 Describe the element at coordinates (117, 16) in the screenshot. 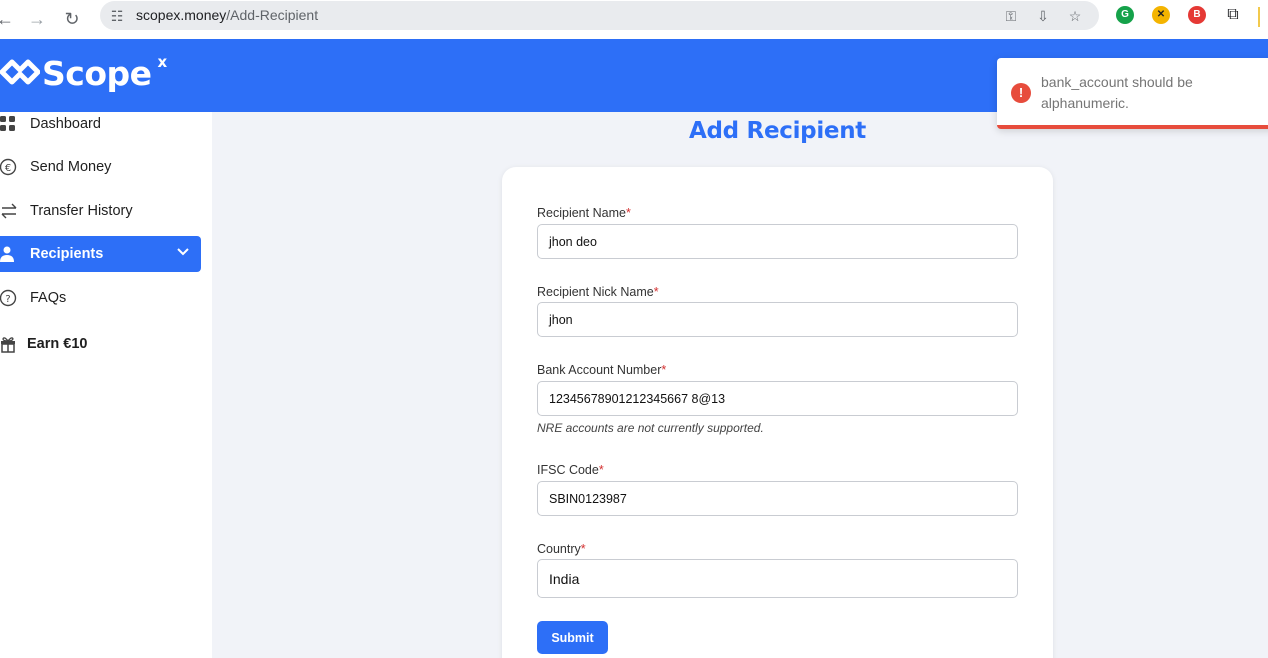

I see `site-info-icon: ☷` at that location.